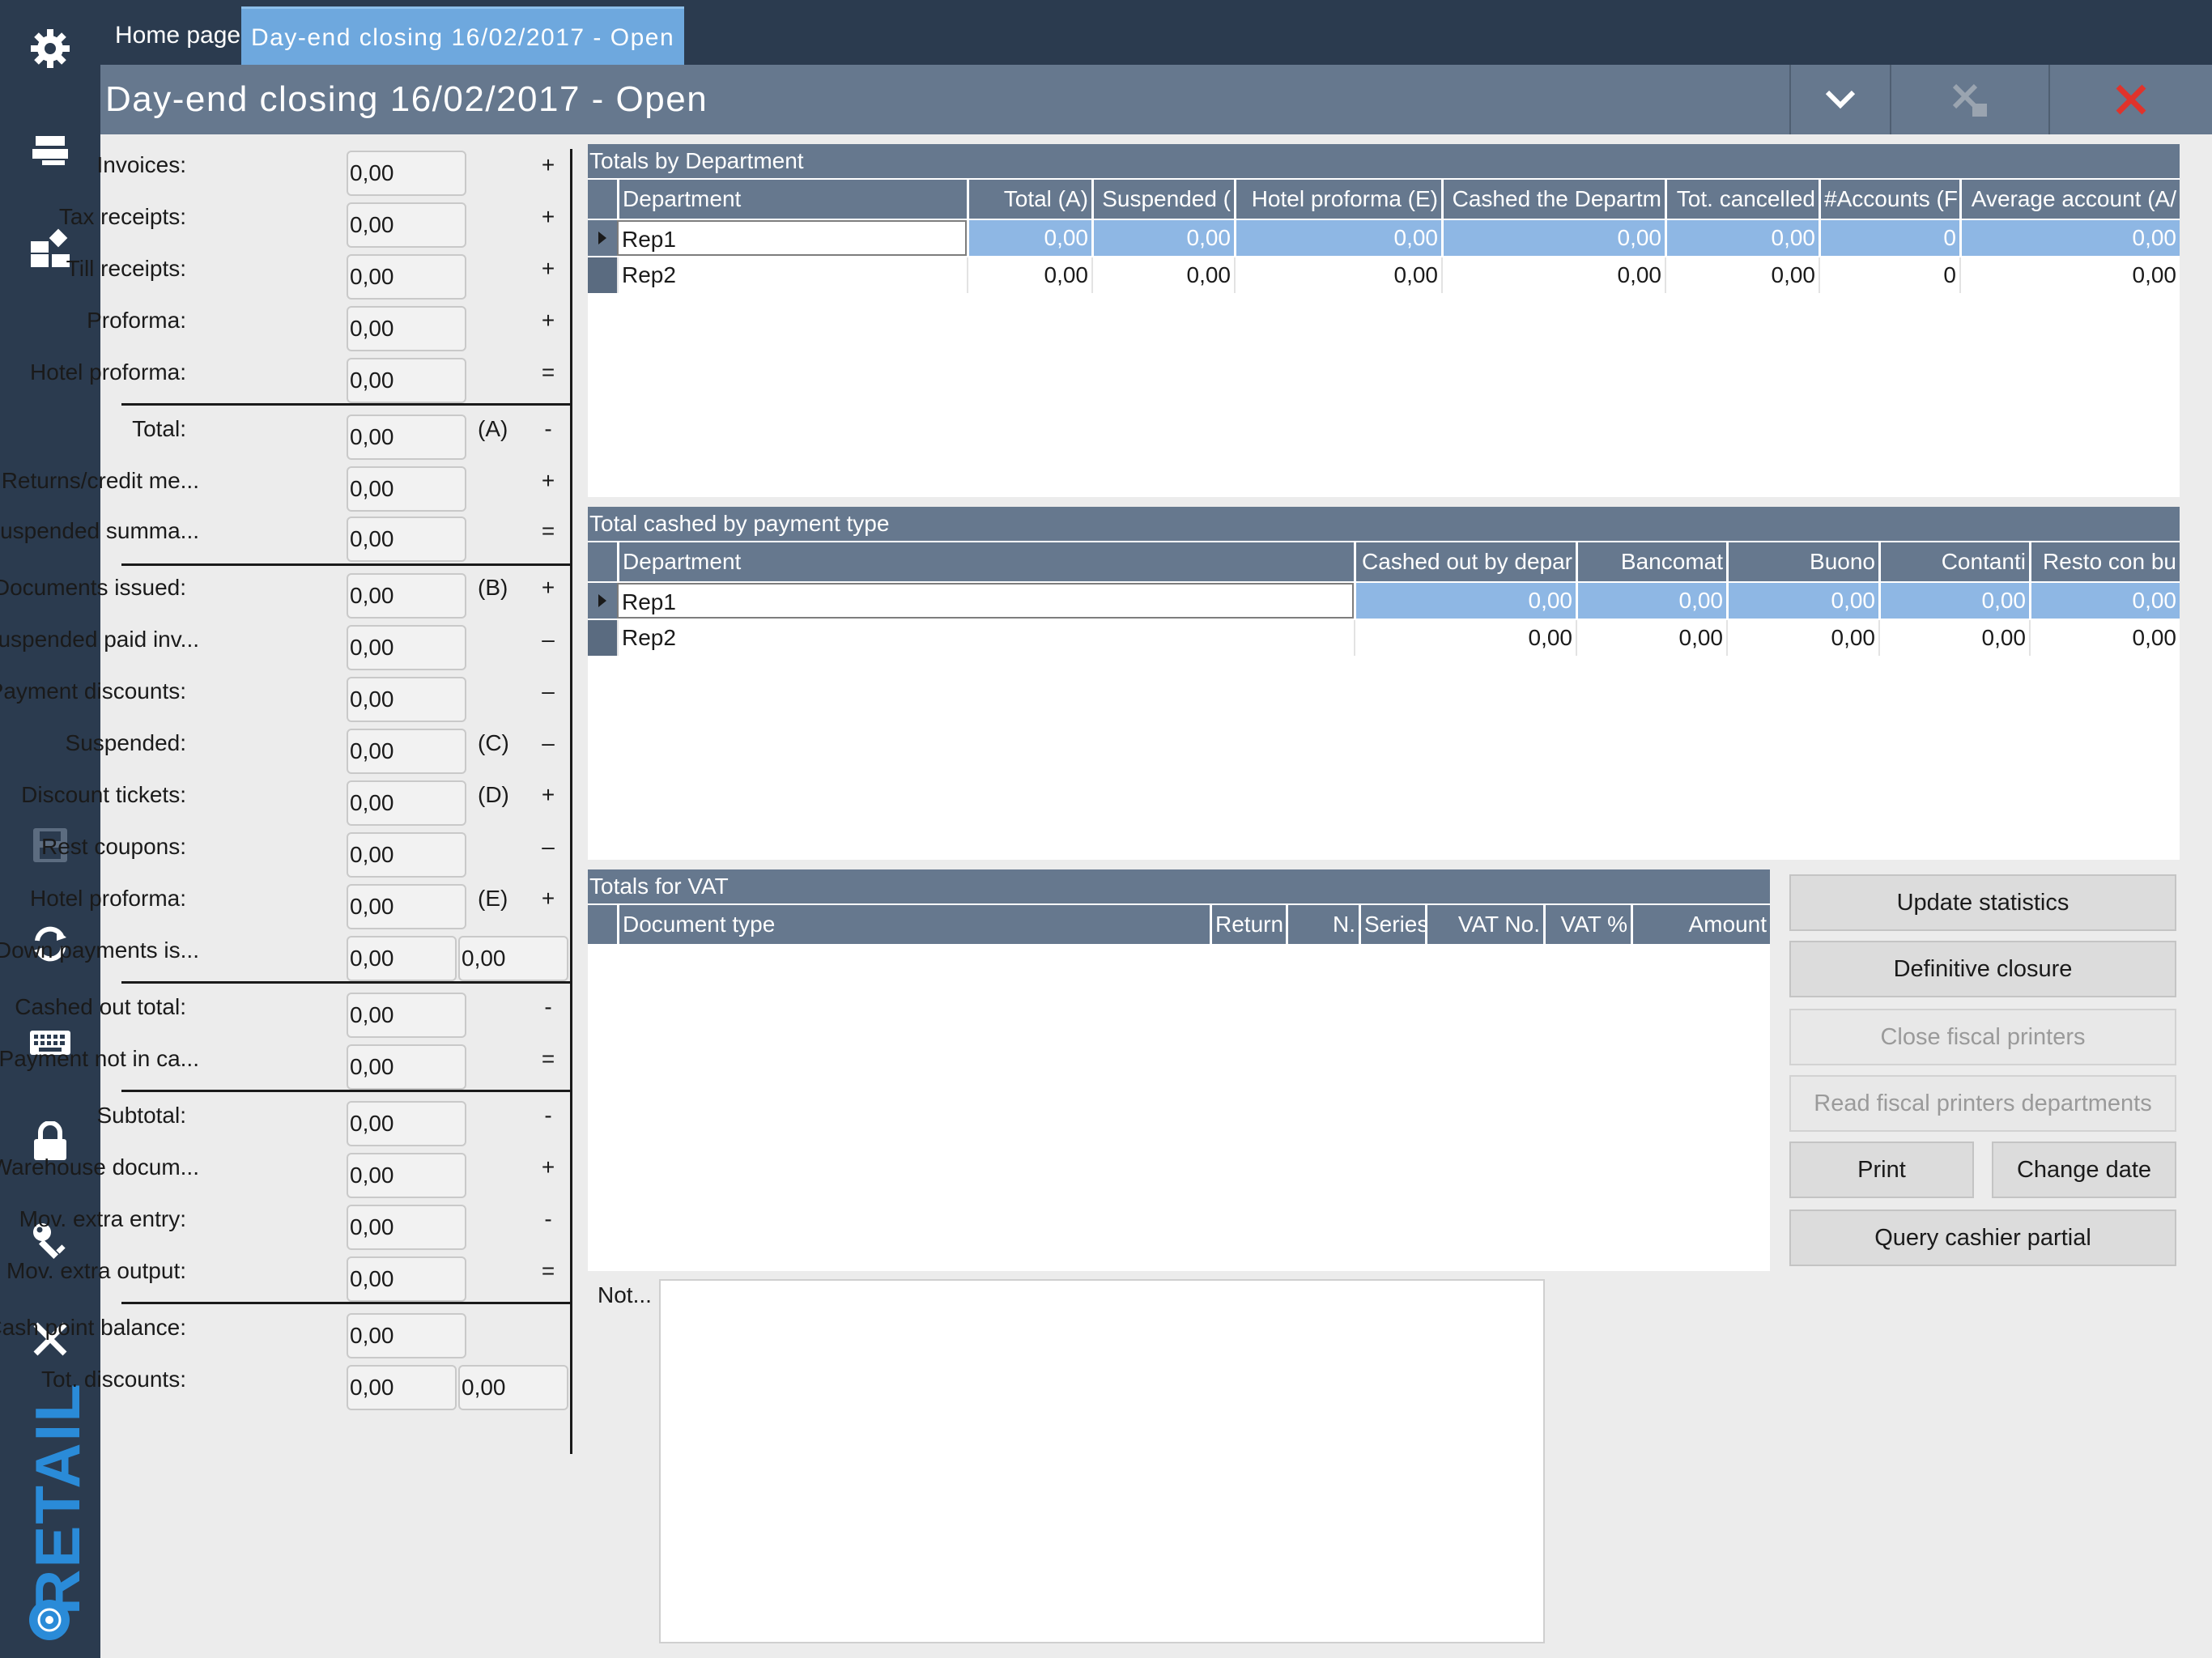  Describe the element at coordinates (50, 48) in the screenshot. I see `gear-icon` at that location.